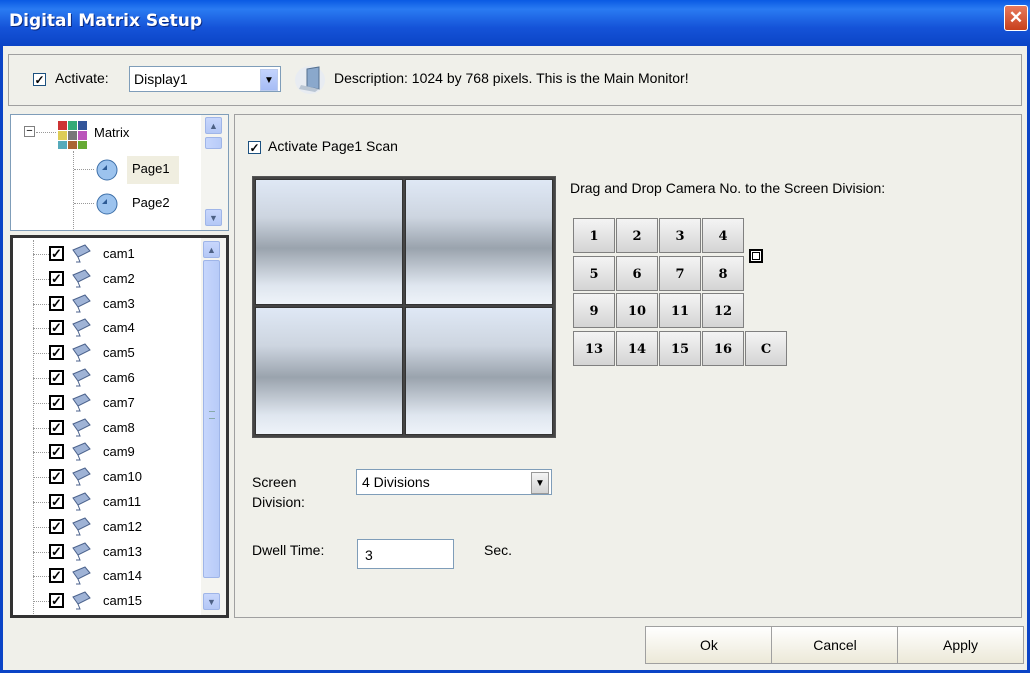 The image size is (1030, 673). Describe the element at coordinates (637, 273) in the screenshot. I see `camera-number-6: 6` at that location.